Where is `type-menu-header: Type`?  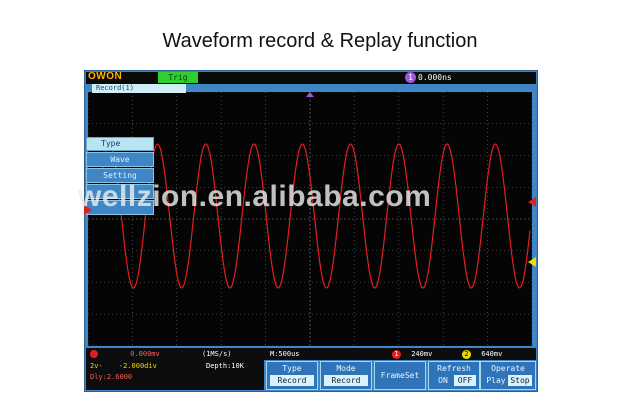 type-menu-header: Type is located at coordinates (120, 144).